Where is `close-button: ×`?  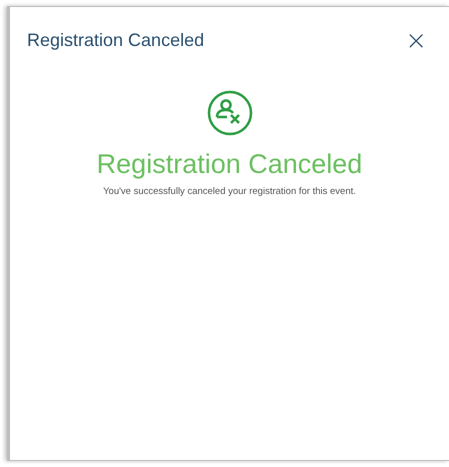 close-button: × is located at coordinates (416, 41).